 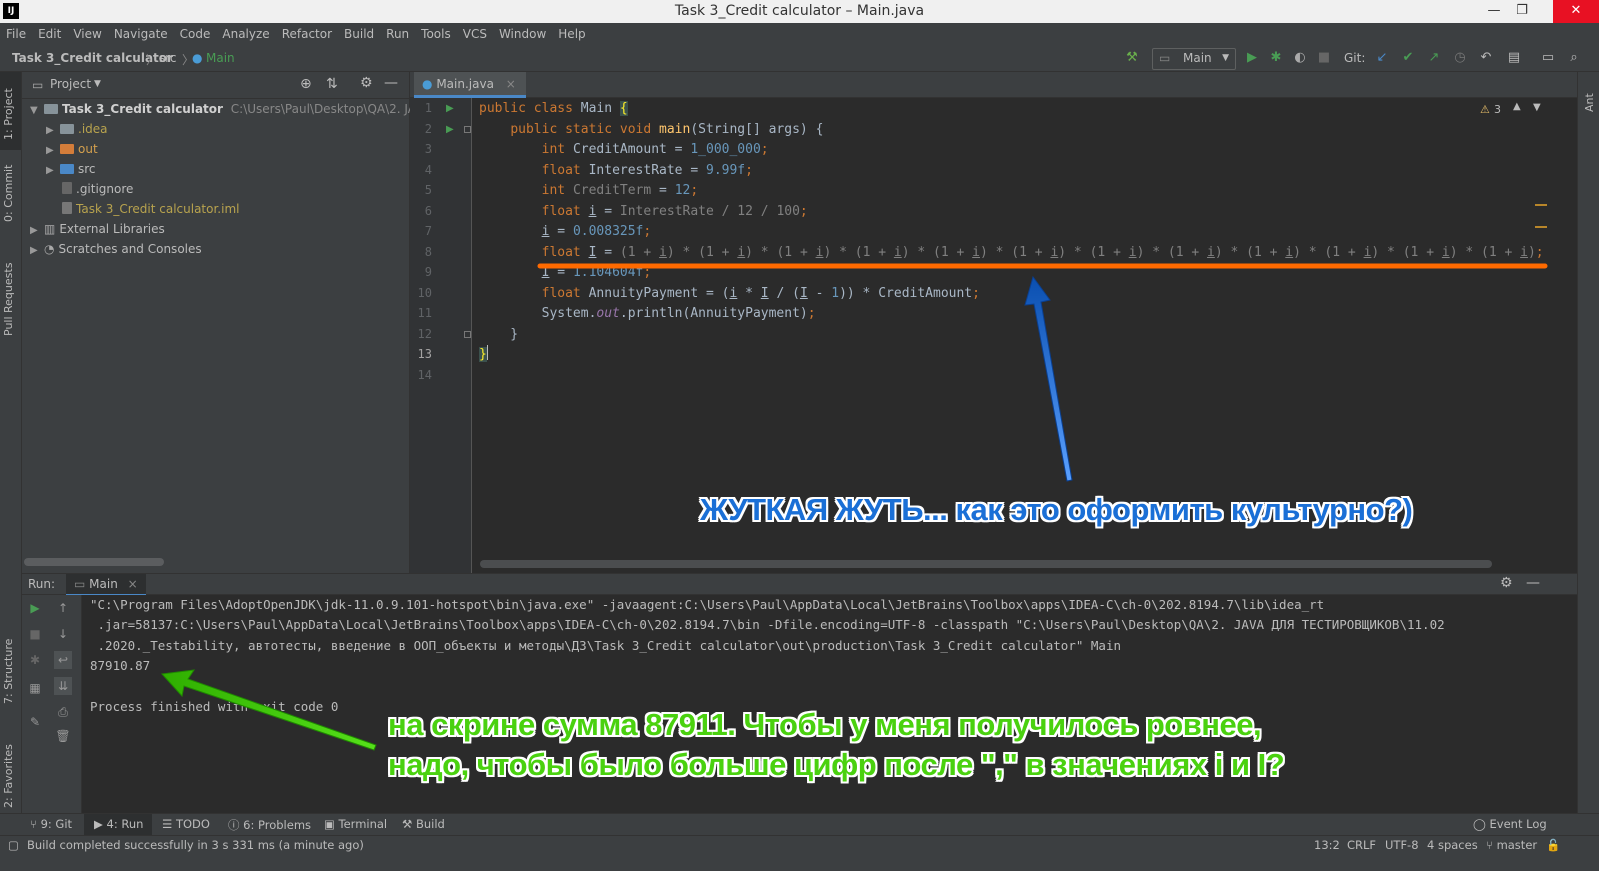 I want to click on menu-edit: Edit, so click(x=49, y=34).